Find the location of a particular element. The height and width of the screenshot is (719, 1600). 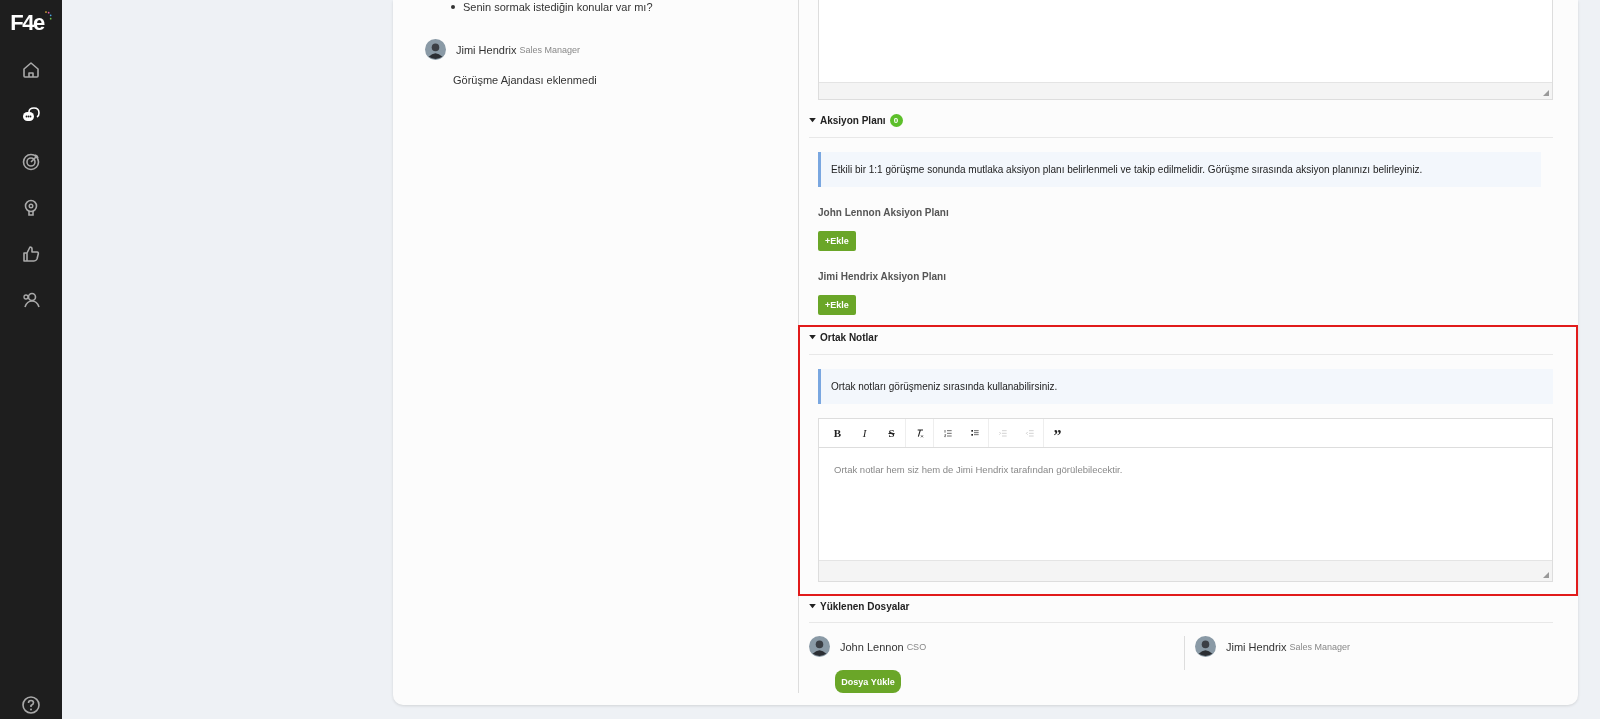

section-header: Aksiyon Planı 0 is located at coordinates (1181, 120).